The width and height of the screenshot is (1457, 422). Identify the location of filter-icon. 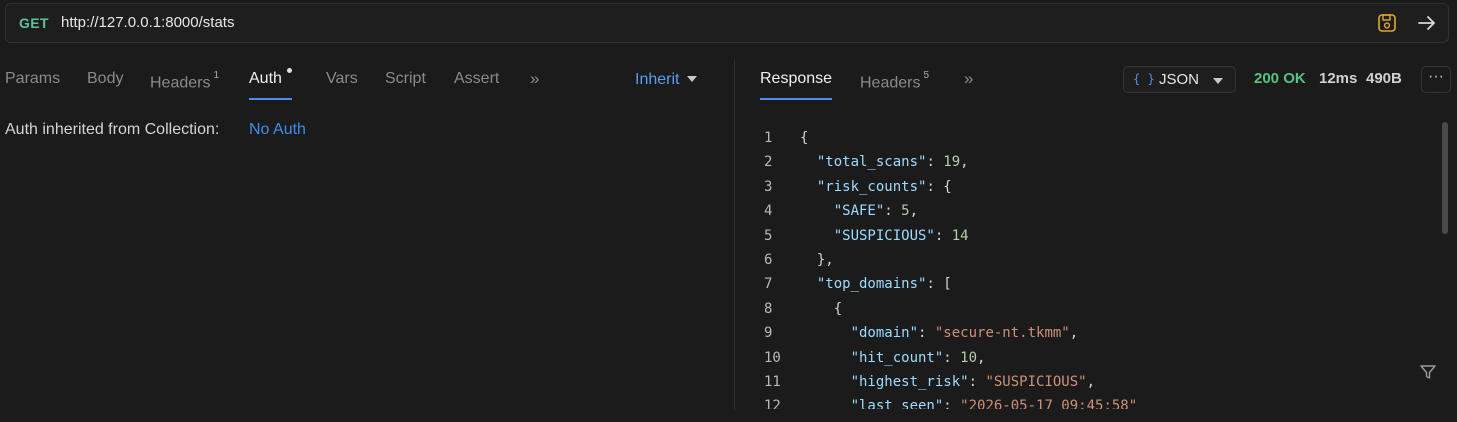
(1428, 372).